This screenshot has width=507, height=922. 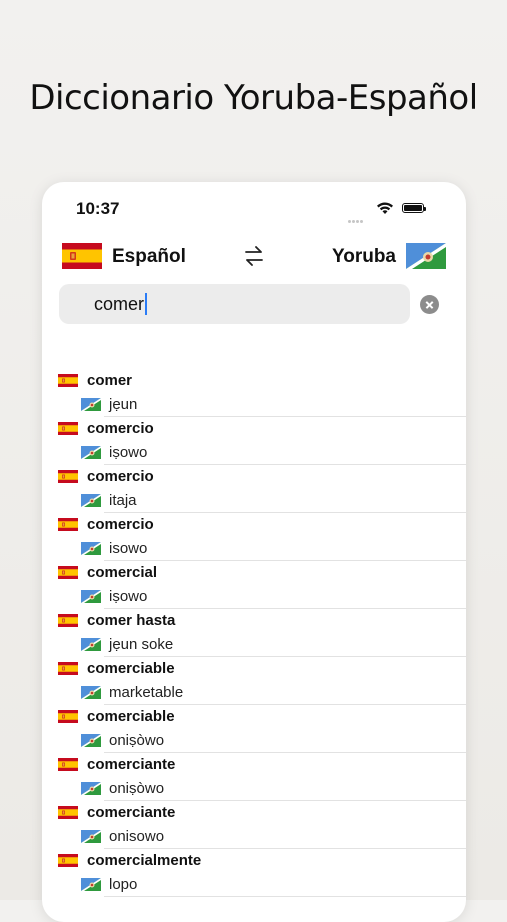 I want to click on text-cursor, so click(x=146, y=303).